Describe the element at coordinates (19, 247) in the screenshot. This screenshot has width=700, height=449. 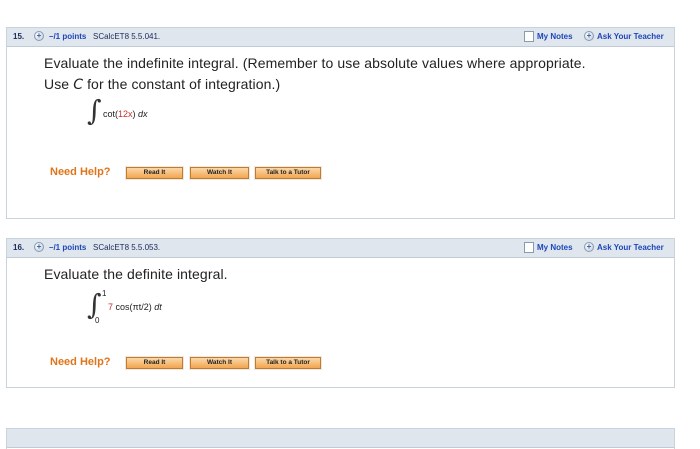
I see `question-number: 16.` at that location.